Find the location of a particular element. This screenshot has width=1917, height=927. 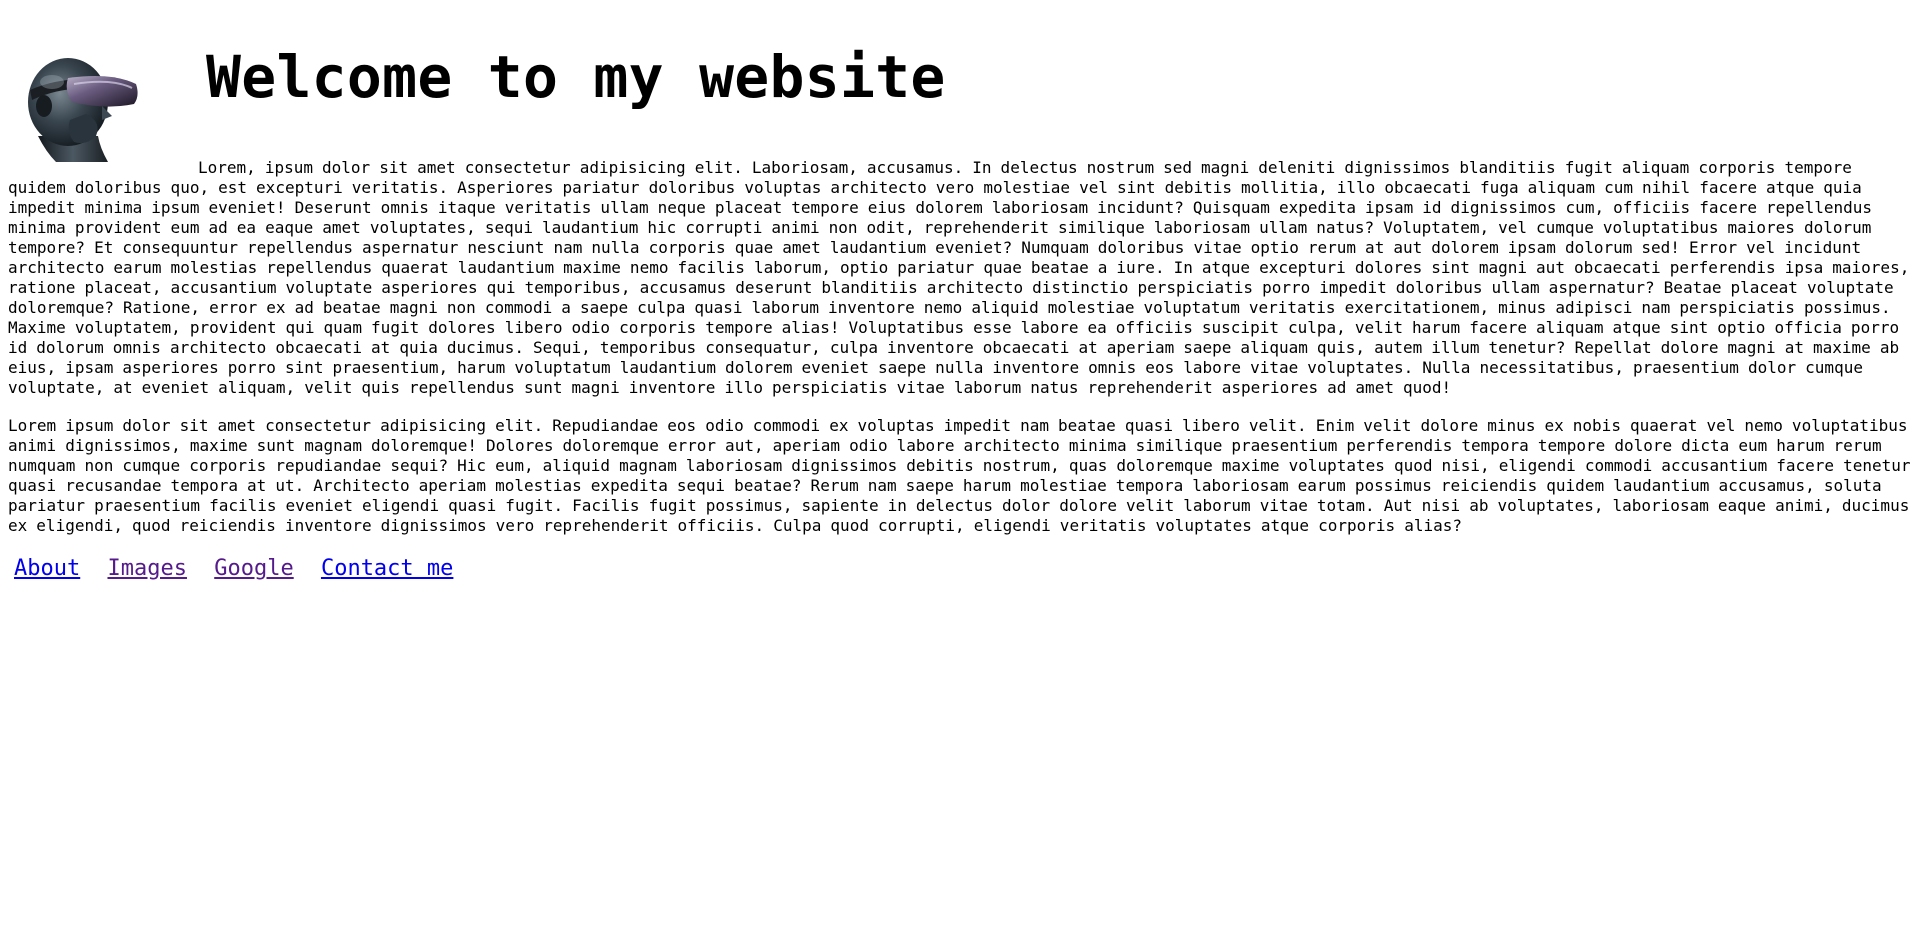

about-link: About is located at coordinates (47, 568).